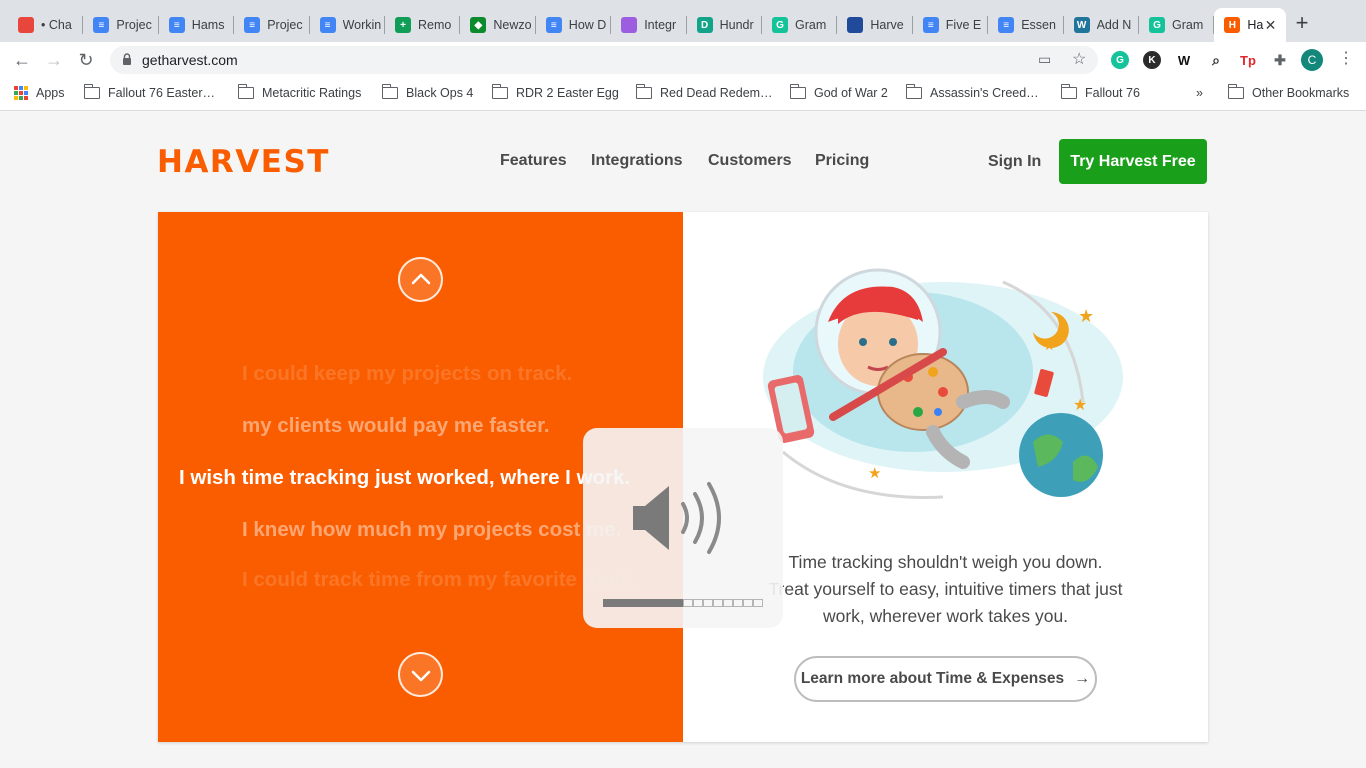 This screenshot has width=1366, height=768. I want to click on cast-icon: ▭, so click(1044, 59).